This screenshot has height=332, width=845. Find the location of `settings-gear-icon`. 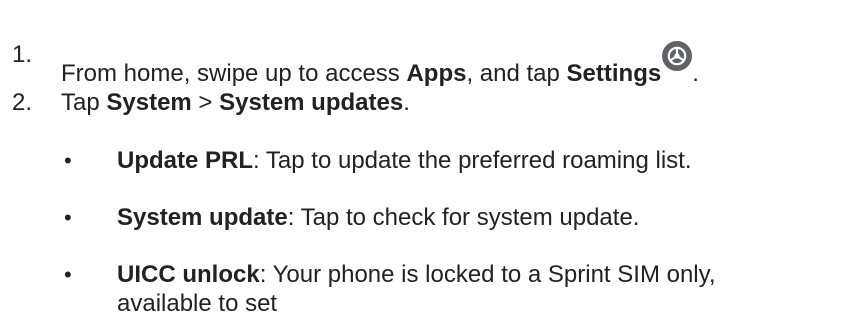

settings-gear-icon is located at coordinates (677, 56).